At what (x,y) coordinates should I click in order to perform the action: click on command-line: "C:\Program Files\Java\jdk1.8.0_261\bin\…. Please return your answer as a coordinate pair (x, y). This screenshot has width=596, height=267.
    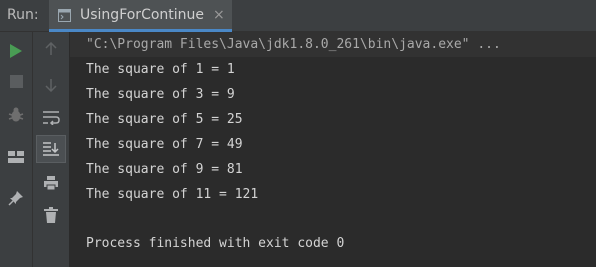
    Looking at the image, I should click on (293, 44).